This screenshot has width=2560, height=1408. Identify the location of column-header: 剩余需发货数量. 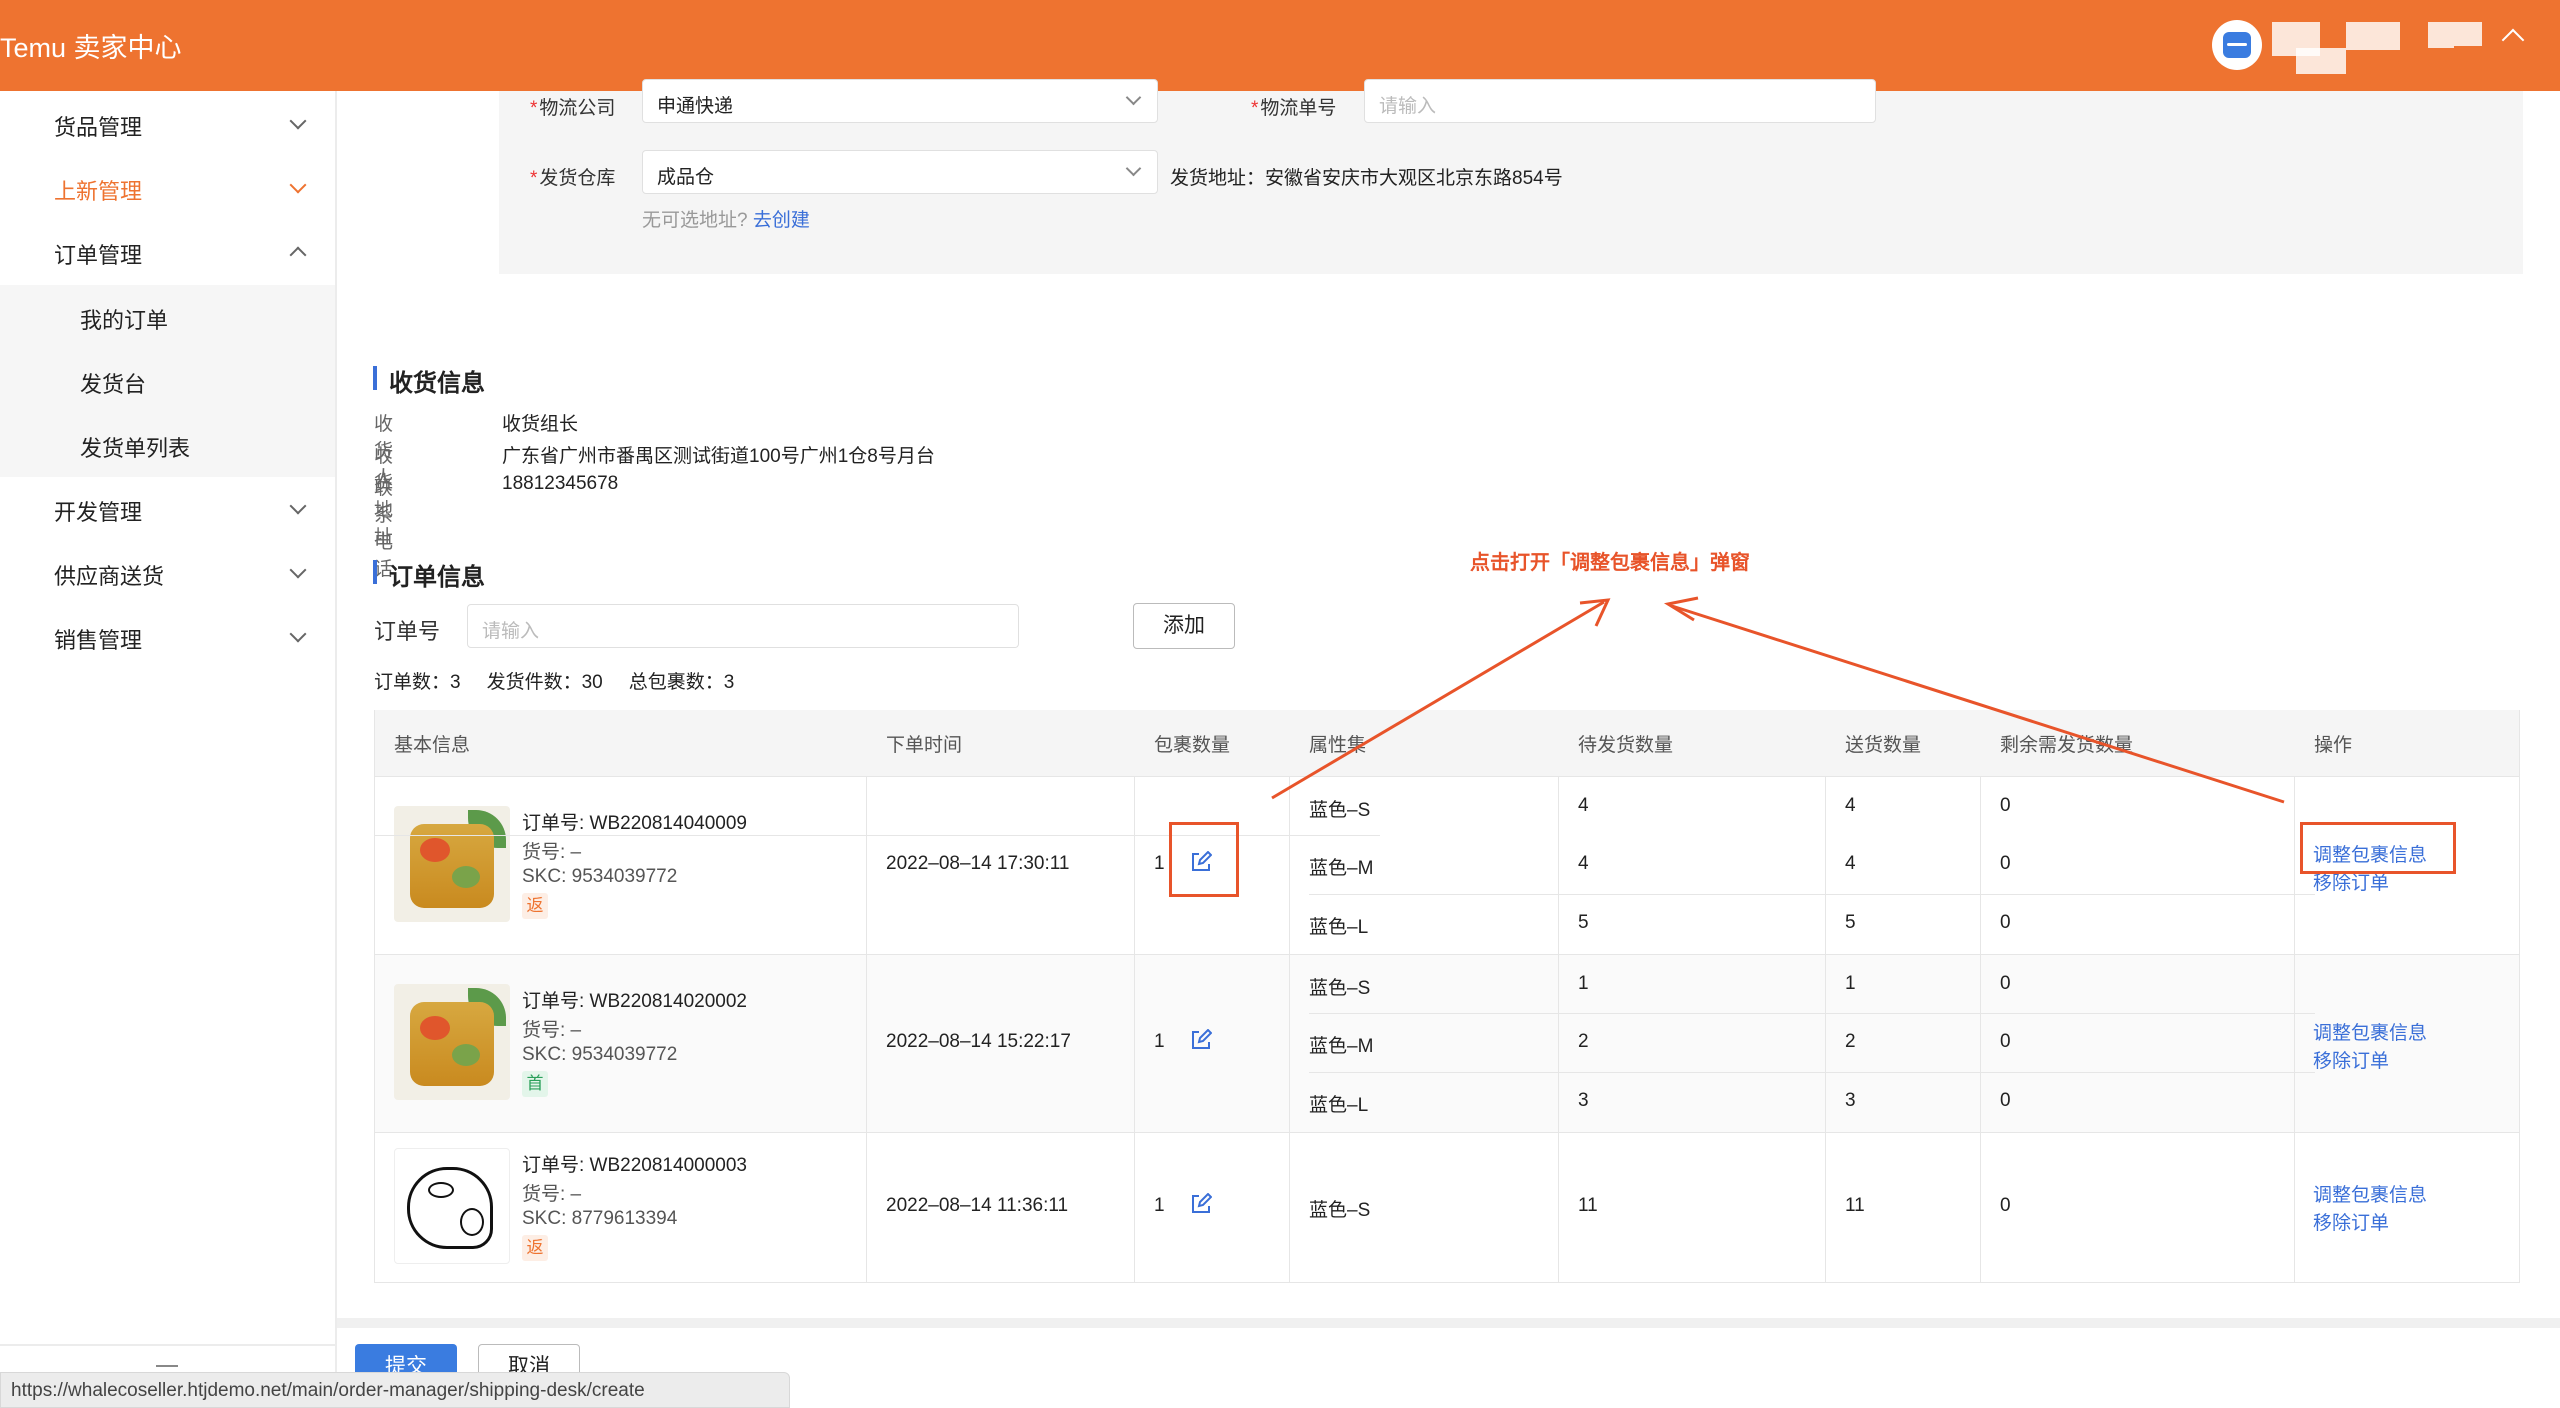
(2067, 745).